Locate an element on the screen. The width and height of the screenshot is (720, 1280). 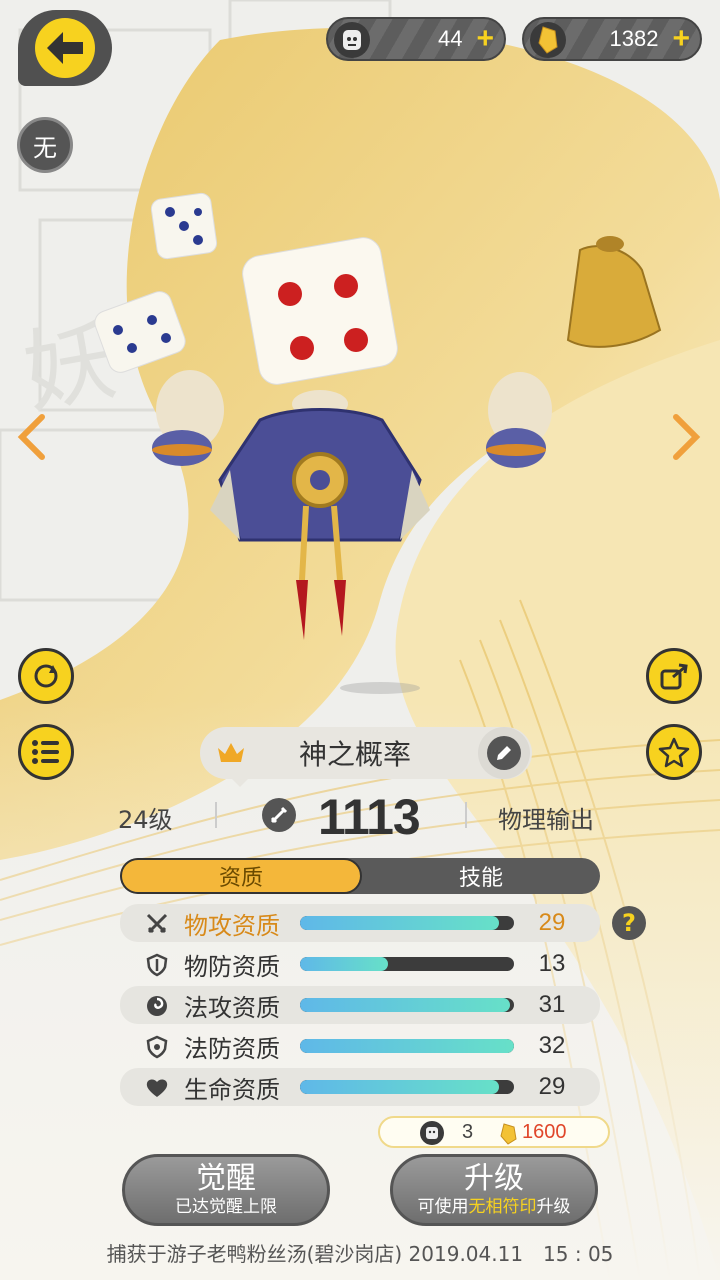
aptitude-help-button: ? is located at coordinates (629, 923).